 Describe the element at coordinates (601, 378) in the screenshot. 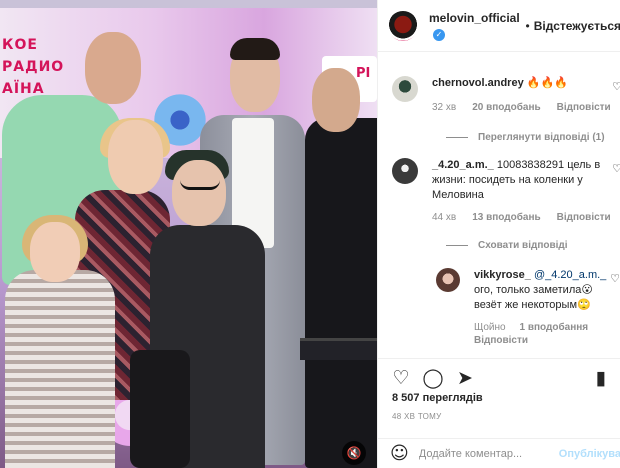

I see `bookmark-icon: ▮` at that location.